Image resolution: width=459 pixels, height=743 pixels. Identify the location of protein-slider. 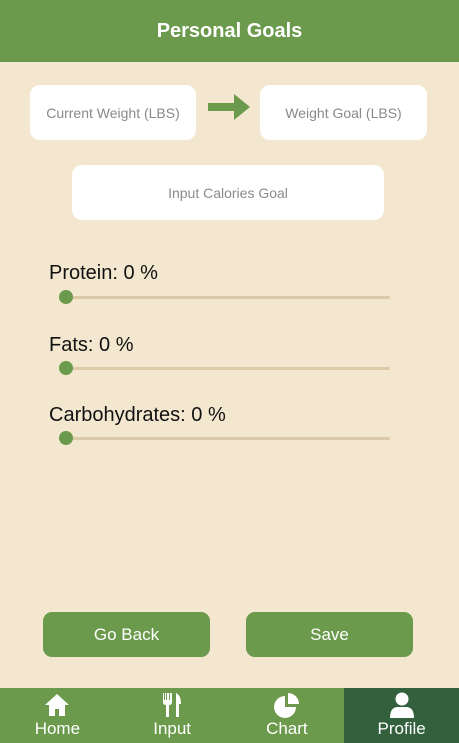
(224, 297).